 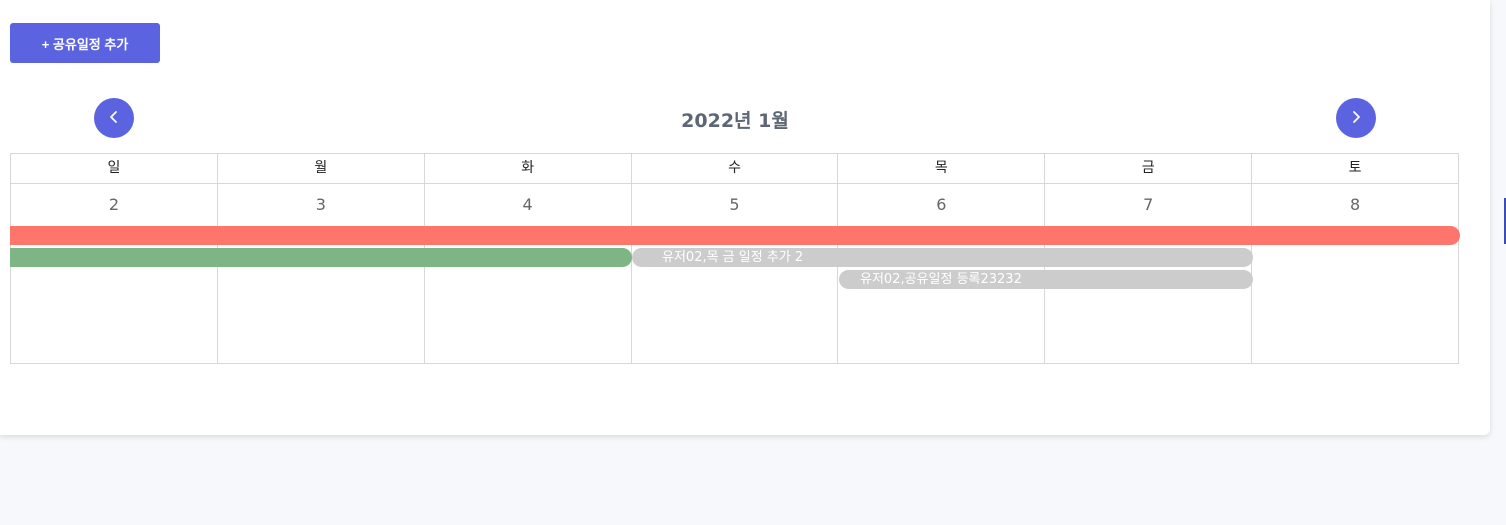 What do you see at coordinates (1355, 273) in the screenshot?
I see `day-cell-8: 8` at bounding box center [1355, 273].